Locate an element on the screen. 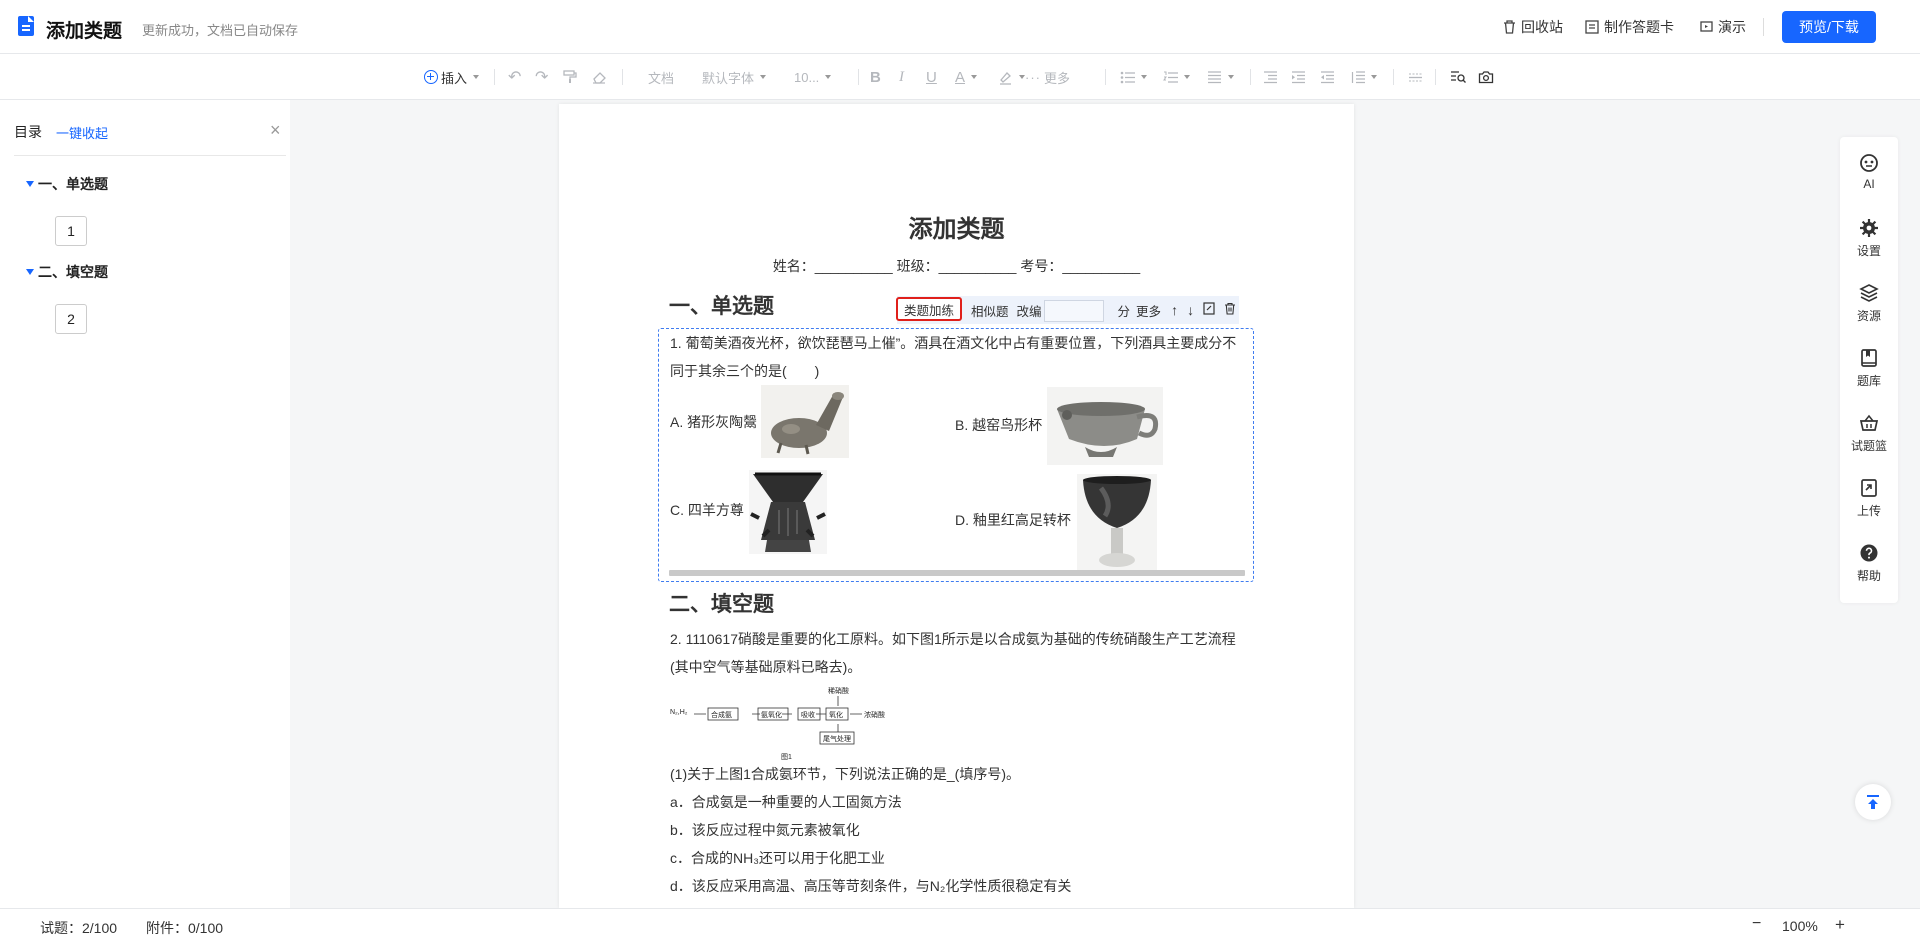 This screenshot has width=1920, height=942. toc-question-item: 1 is located at coordinates (71, 231).